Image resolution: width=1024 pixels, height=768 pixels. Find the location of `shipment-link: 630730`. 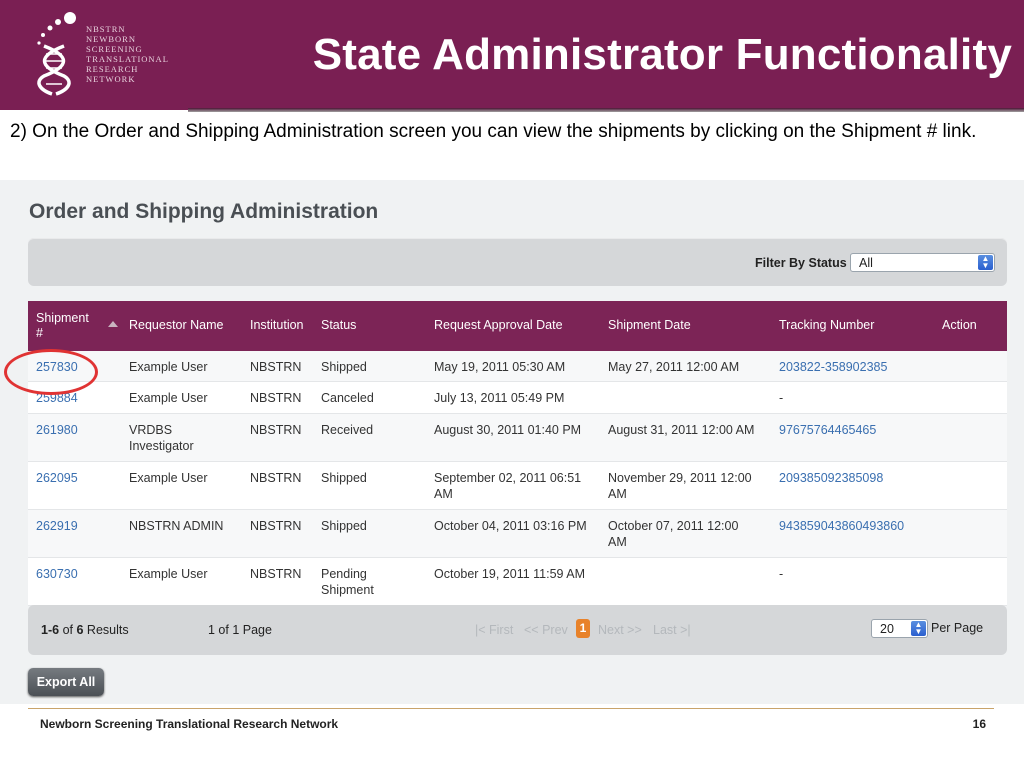

shipment-link: 630730 is located at coordinates (57, 574).